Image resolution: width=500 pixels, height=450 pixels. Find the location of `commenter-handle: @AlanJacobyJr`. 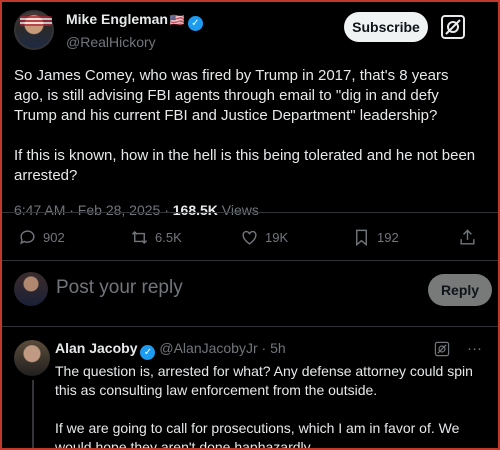

commenter-handle: @AlanJacobyJr is located at coordinates (208, 348).